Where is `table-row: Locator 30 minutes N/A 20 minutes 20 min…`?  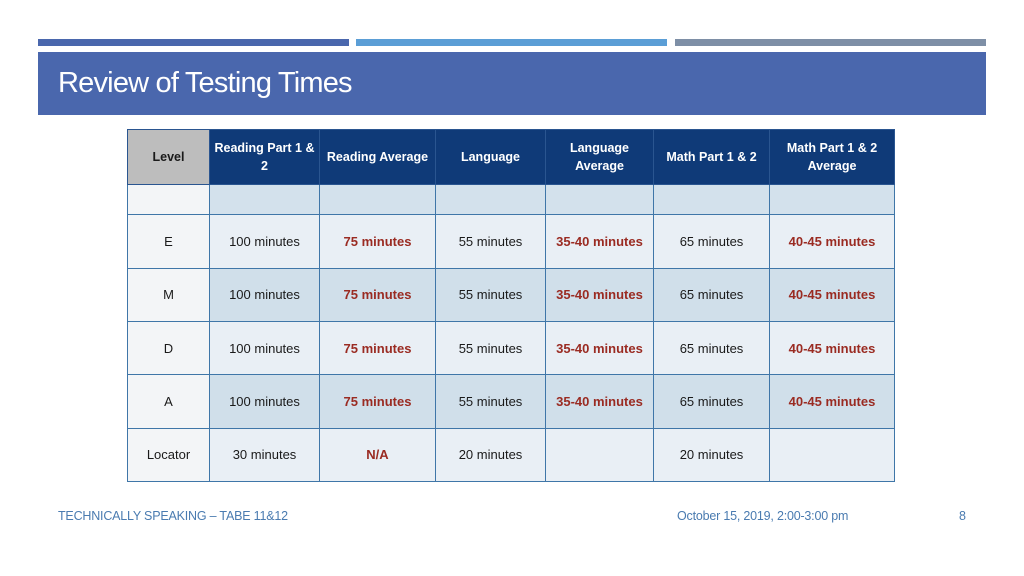
table-row: Locator 30 minutes N/A 20 minutes 20 min… is located at coordinates (511, 455).